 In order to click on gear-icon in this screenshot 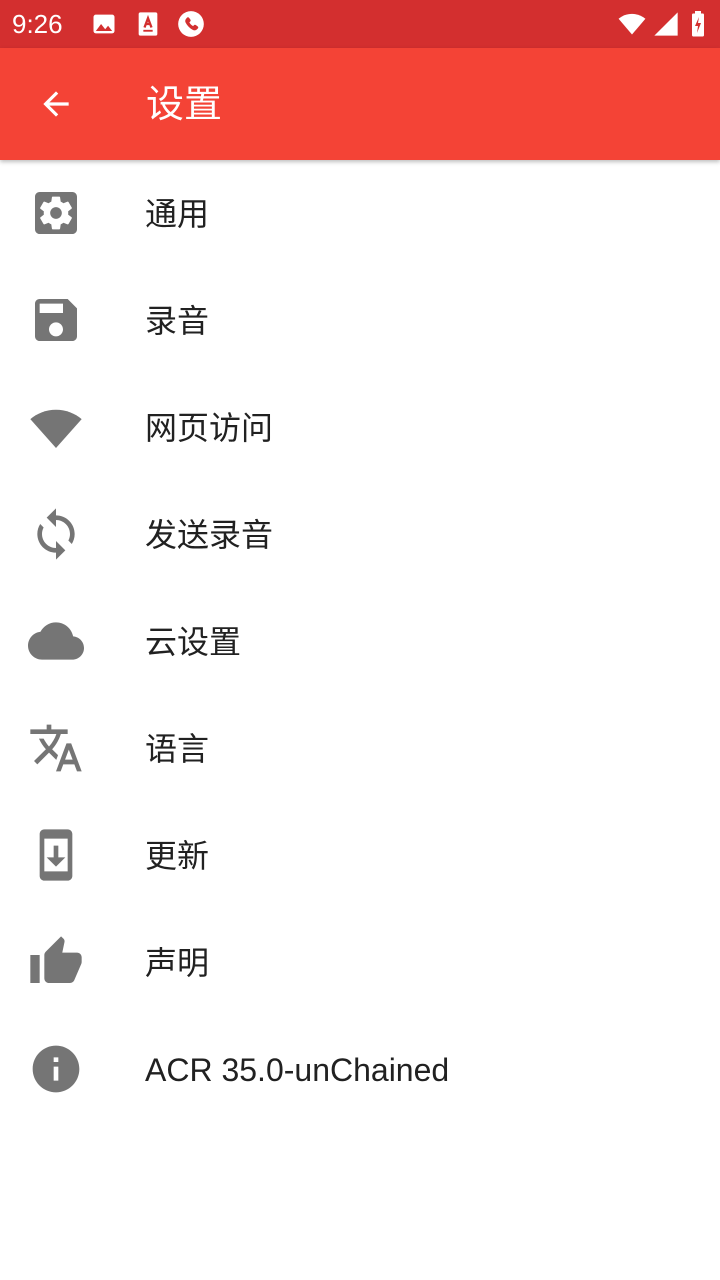, I will do `click(56, 213)`.